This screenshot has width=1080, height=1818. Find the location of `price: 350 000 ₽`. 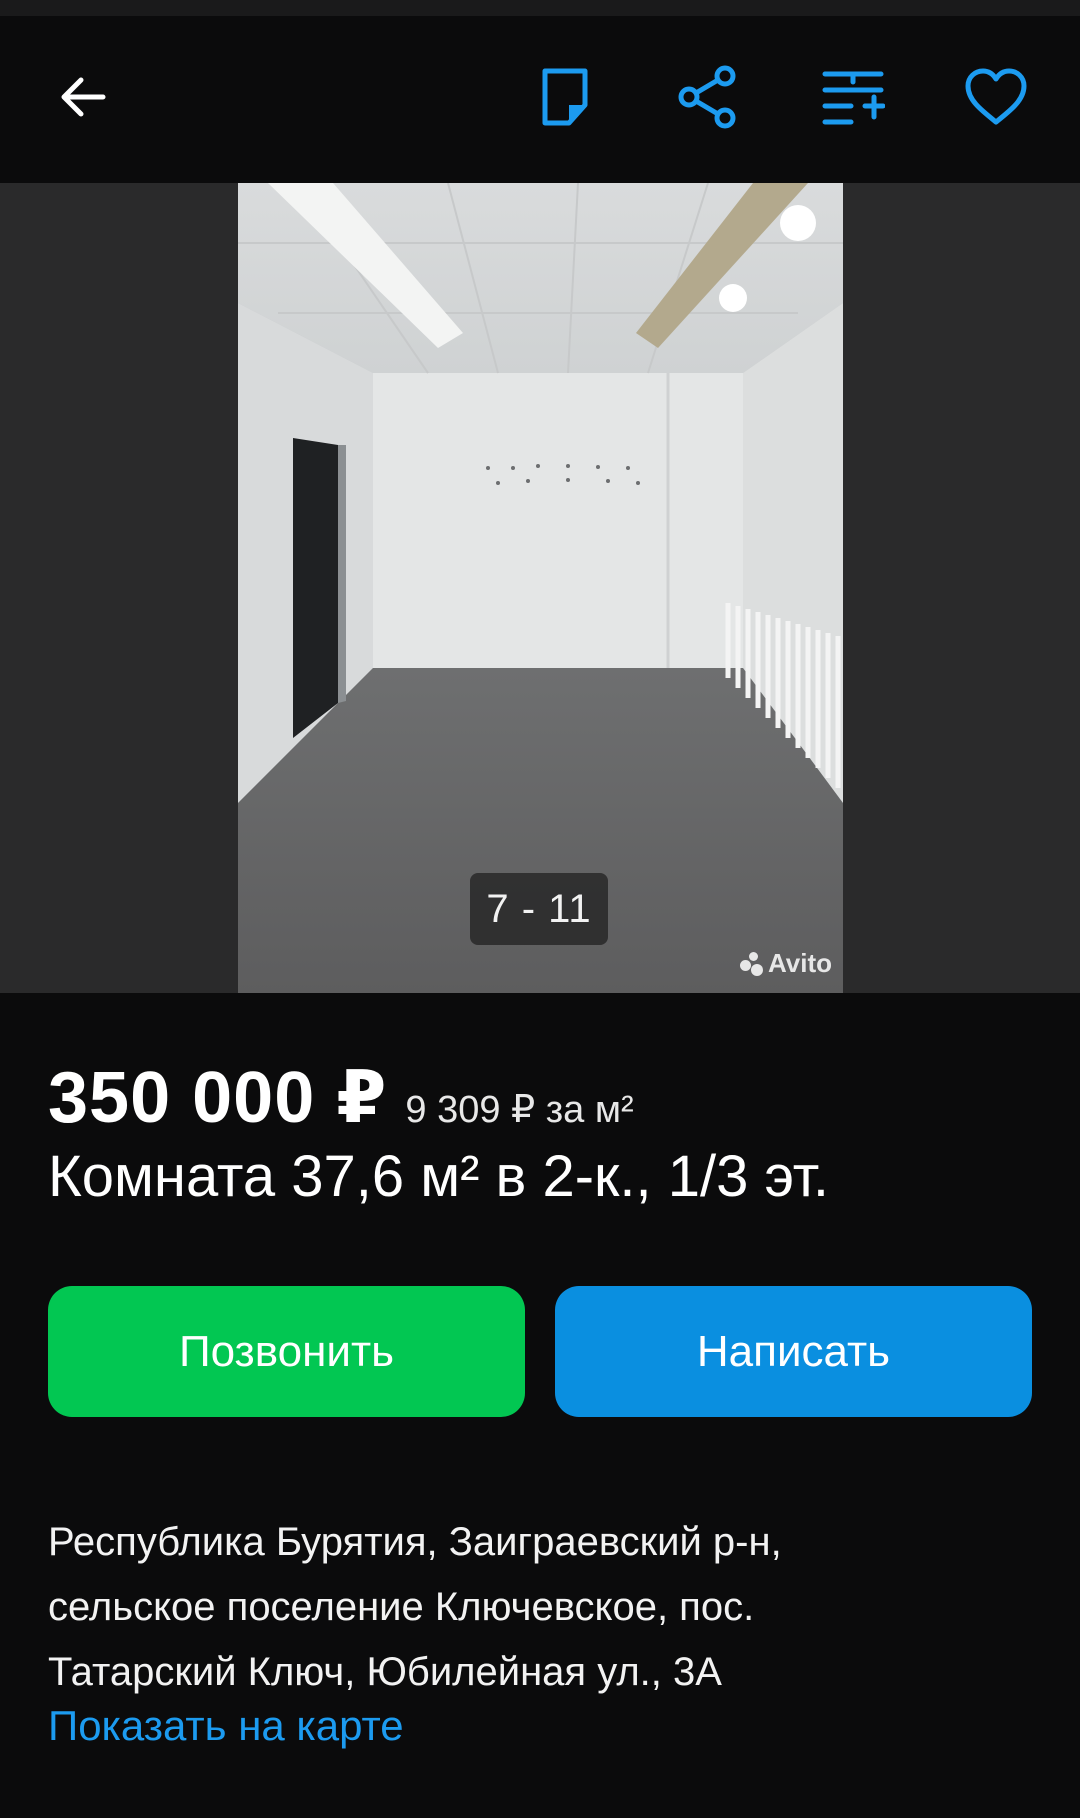

price: 350 000 ₽ is located at coordinates (218, 1098).